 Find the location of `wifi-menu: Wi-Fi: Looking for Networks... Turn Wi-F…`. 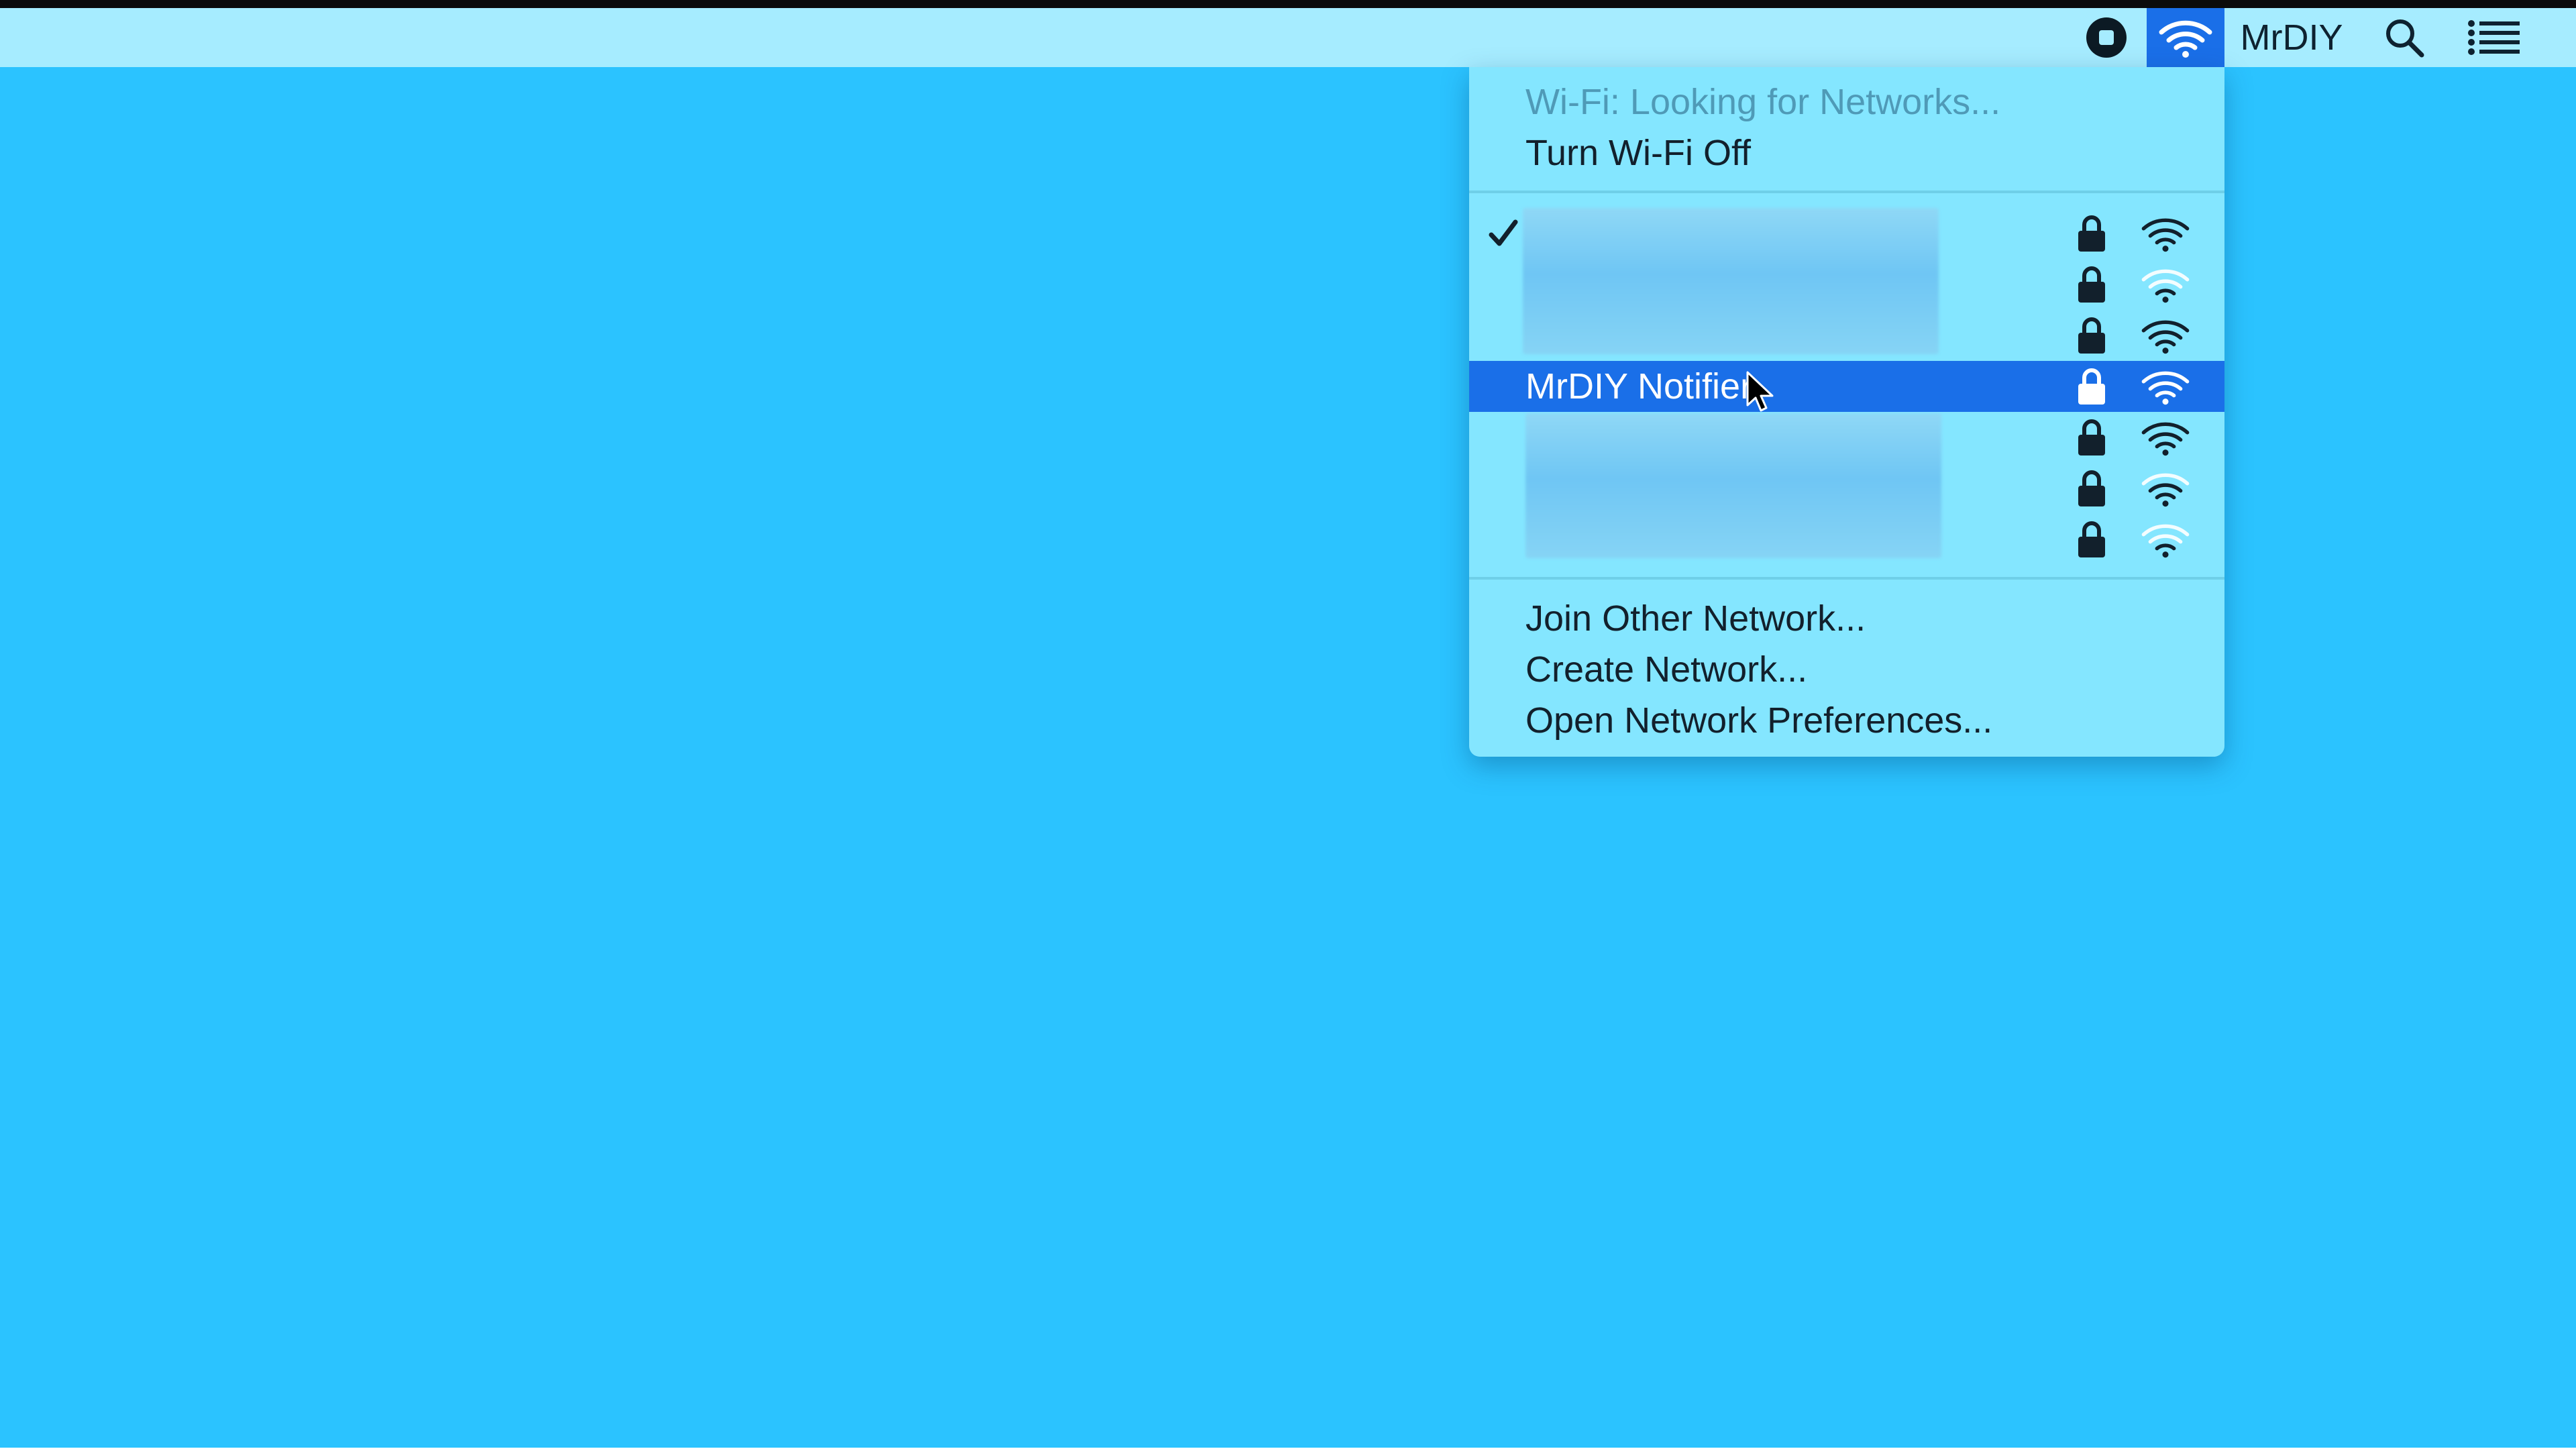

wifi-menu: Wi-Fi: Looking for Networks... Turn Wi-F… is located at coordinates (1846, 412).